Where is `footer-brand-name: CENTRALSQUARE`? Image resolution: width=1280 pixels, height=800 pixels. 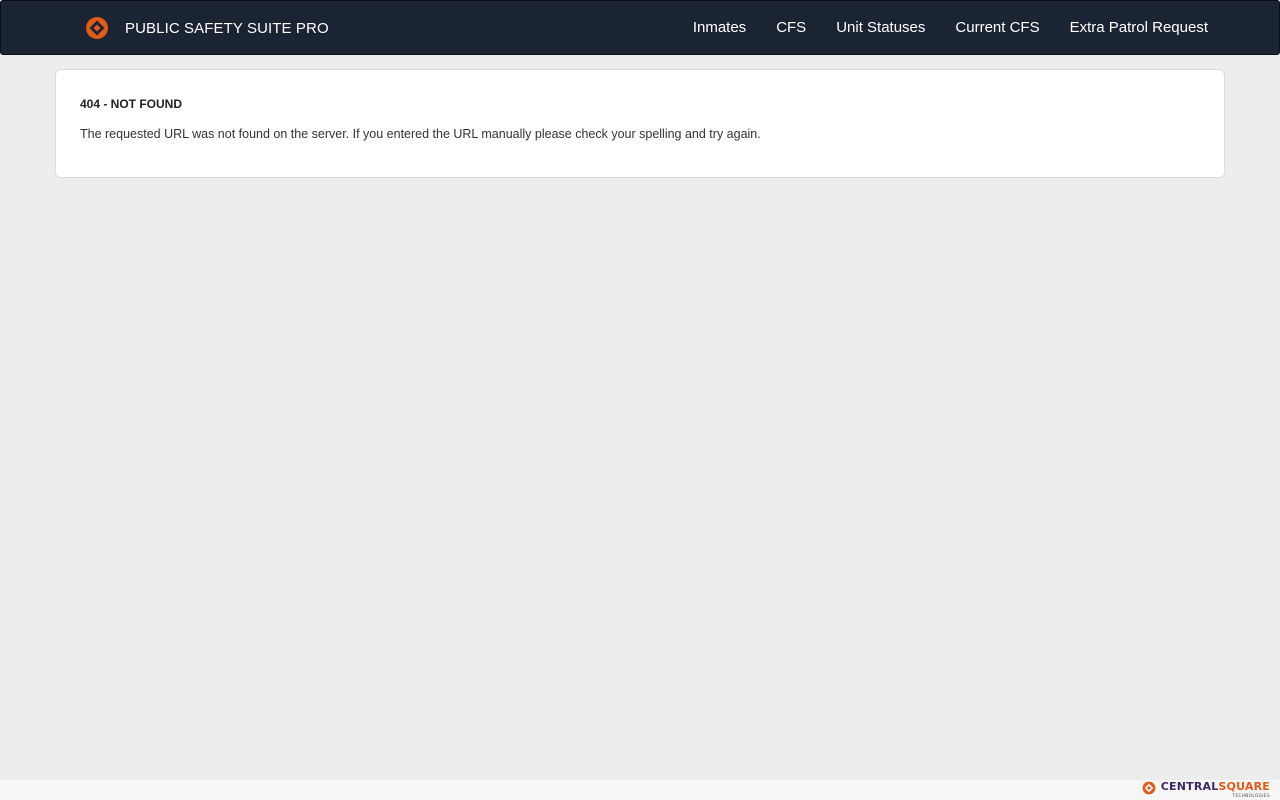
footer-brand-name: CENTRALSQUARE is located at coordinates (1215, 786).